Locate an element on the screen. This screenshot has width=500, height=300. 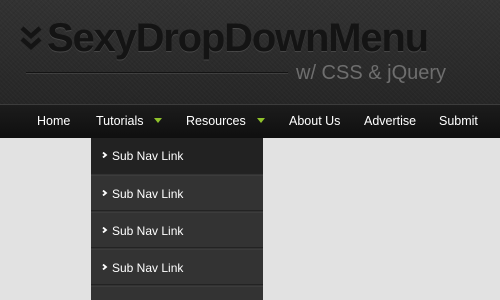
nav-item-label: Submit is located at coordinates (458, 121).